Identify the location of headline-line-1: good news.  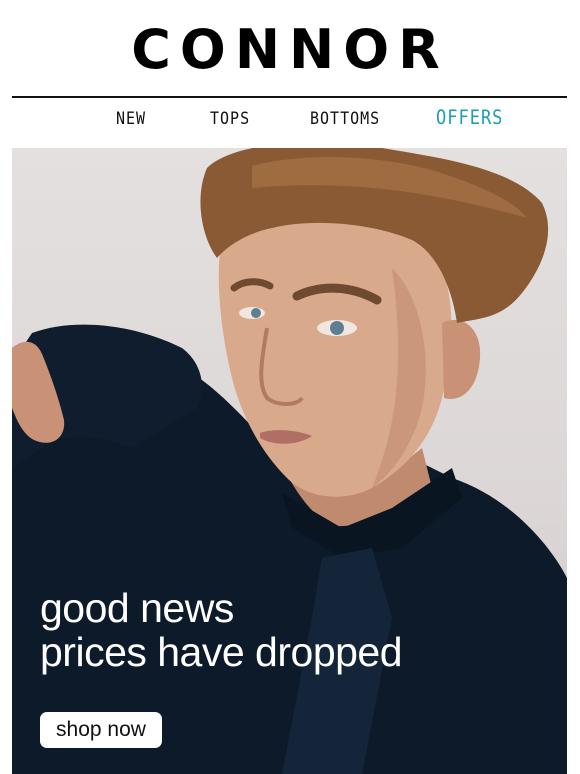
(137, 608).